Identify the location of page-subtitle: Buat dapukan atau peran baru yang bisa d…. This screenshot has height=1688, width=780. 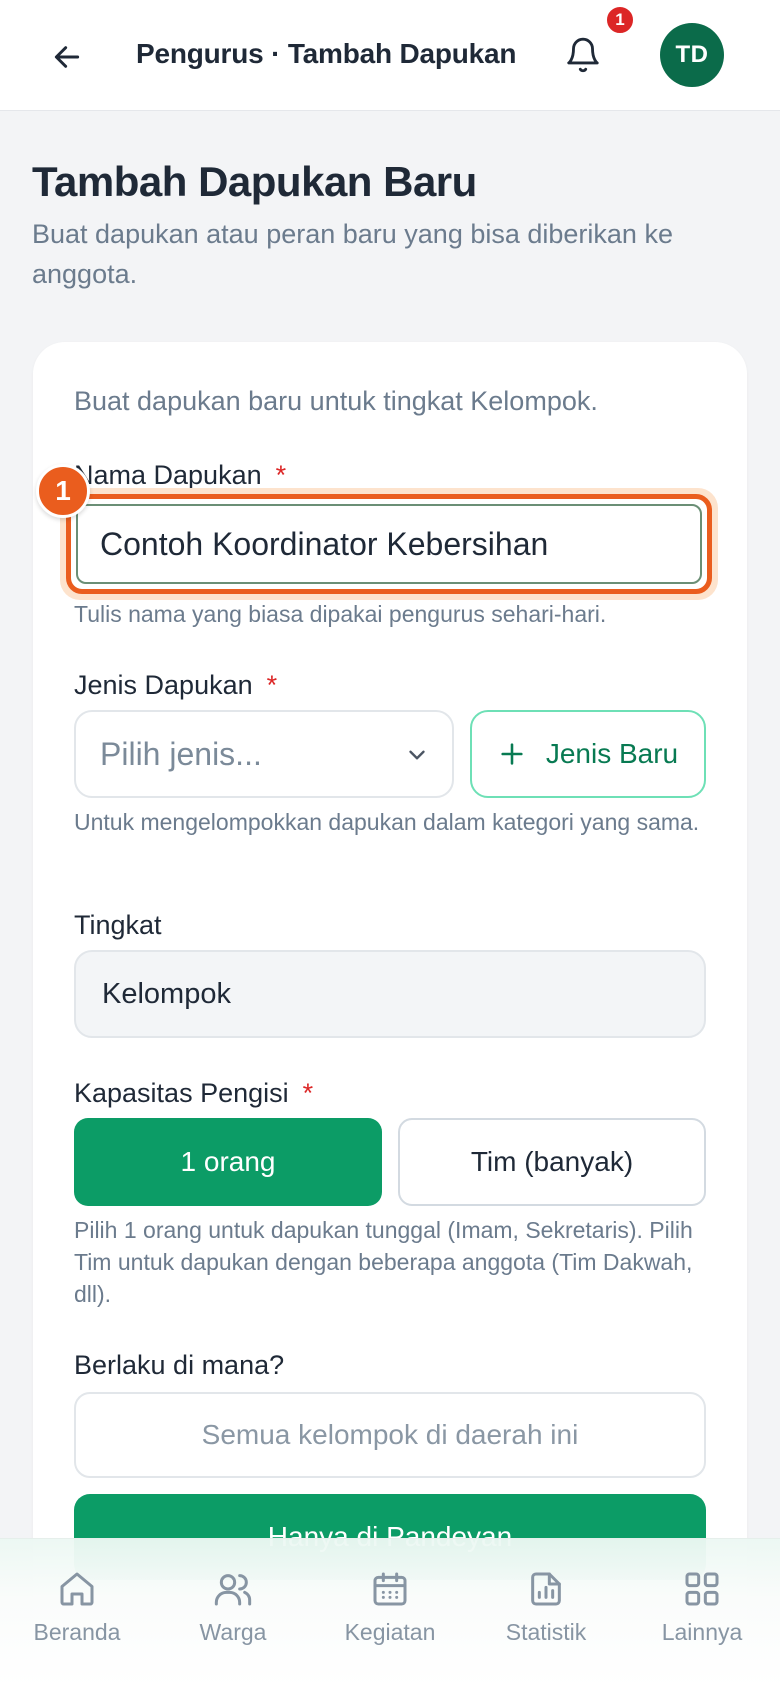
(352, 254).